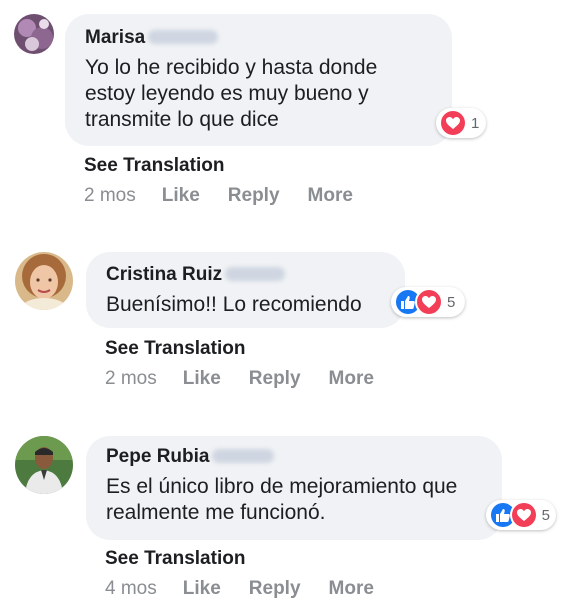  Describe the element at coordinates (258, 38) in the screenshot. I see `comment-author-line: Marisa` at that location.